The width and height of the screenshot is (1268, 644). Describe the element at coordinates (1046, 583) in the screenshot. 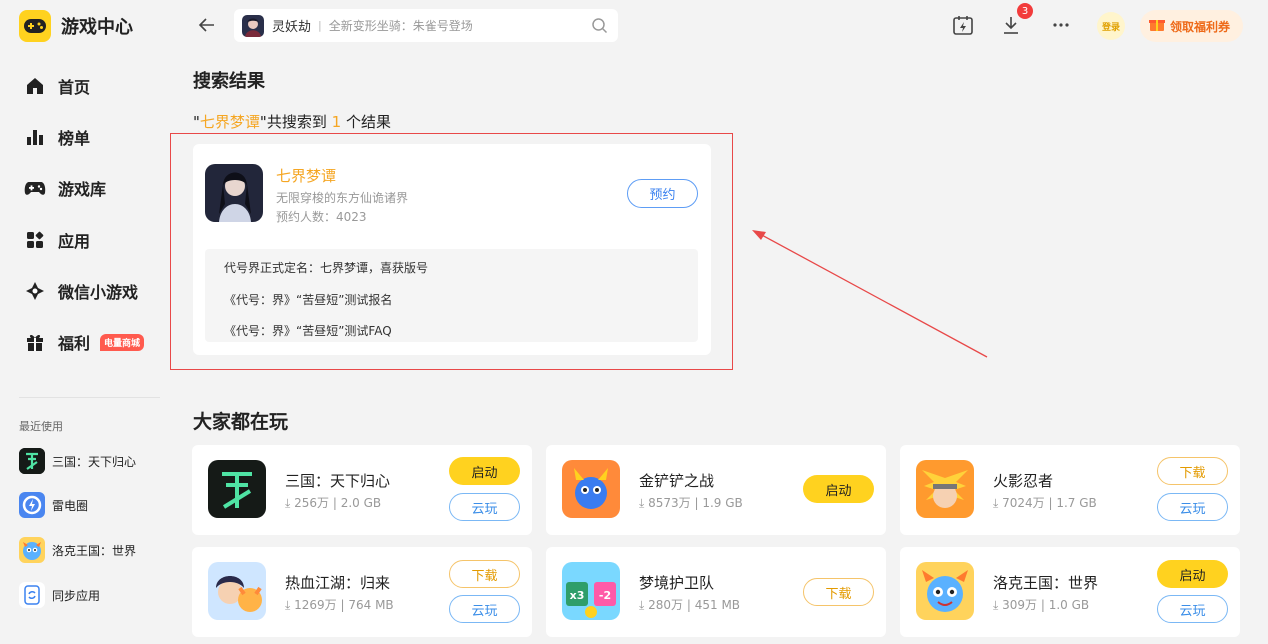

I see `game-name: 洛克王国：世界` at that location.